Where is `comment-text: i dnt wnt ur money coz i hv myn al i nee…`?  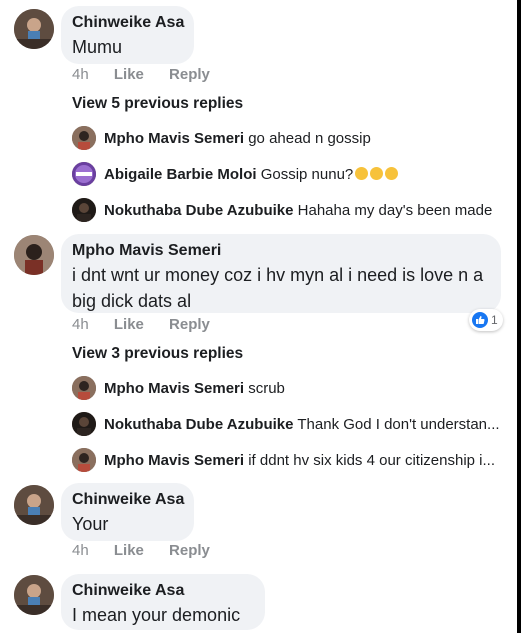
comment-text: i dnt wnt ur money coz i hv myn al i nee… is located at coordinates (278, 288).